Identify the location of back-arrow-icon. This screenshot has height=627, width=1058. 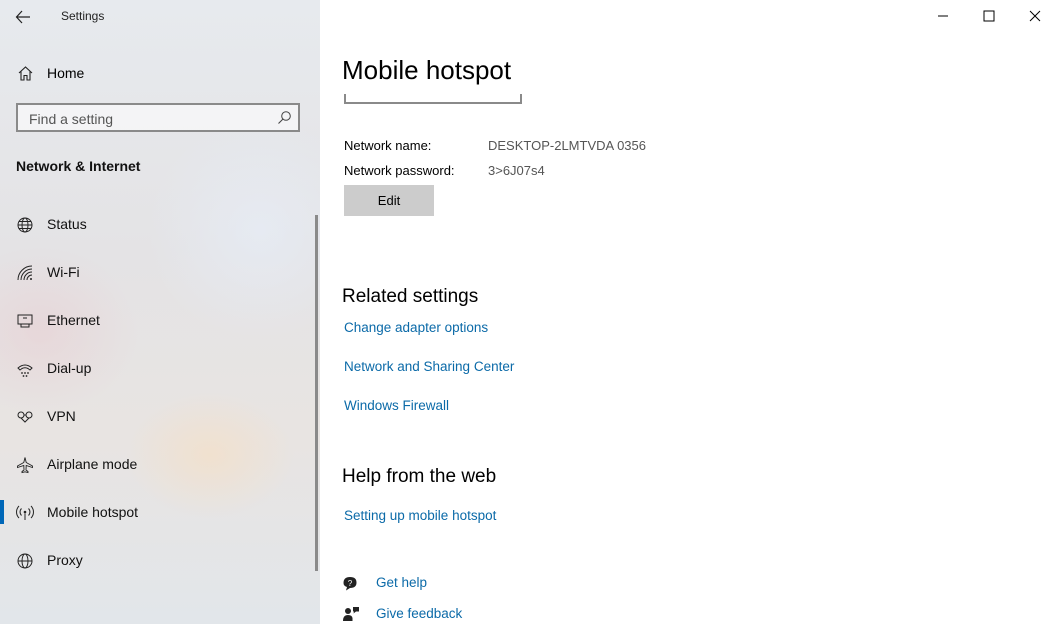
(22, 17).